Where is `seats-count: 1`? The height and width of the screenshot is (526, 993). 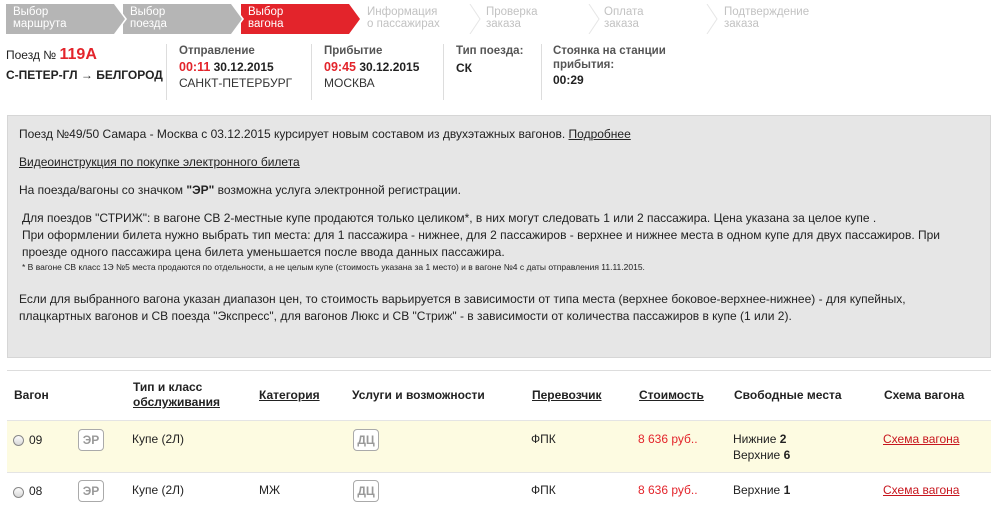 seats-count: 1 is located at coordinates (787, 490).